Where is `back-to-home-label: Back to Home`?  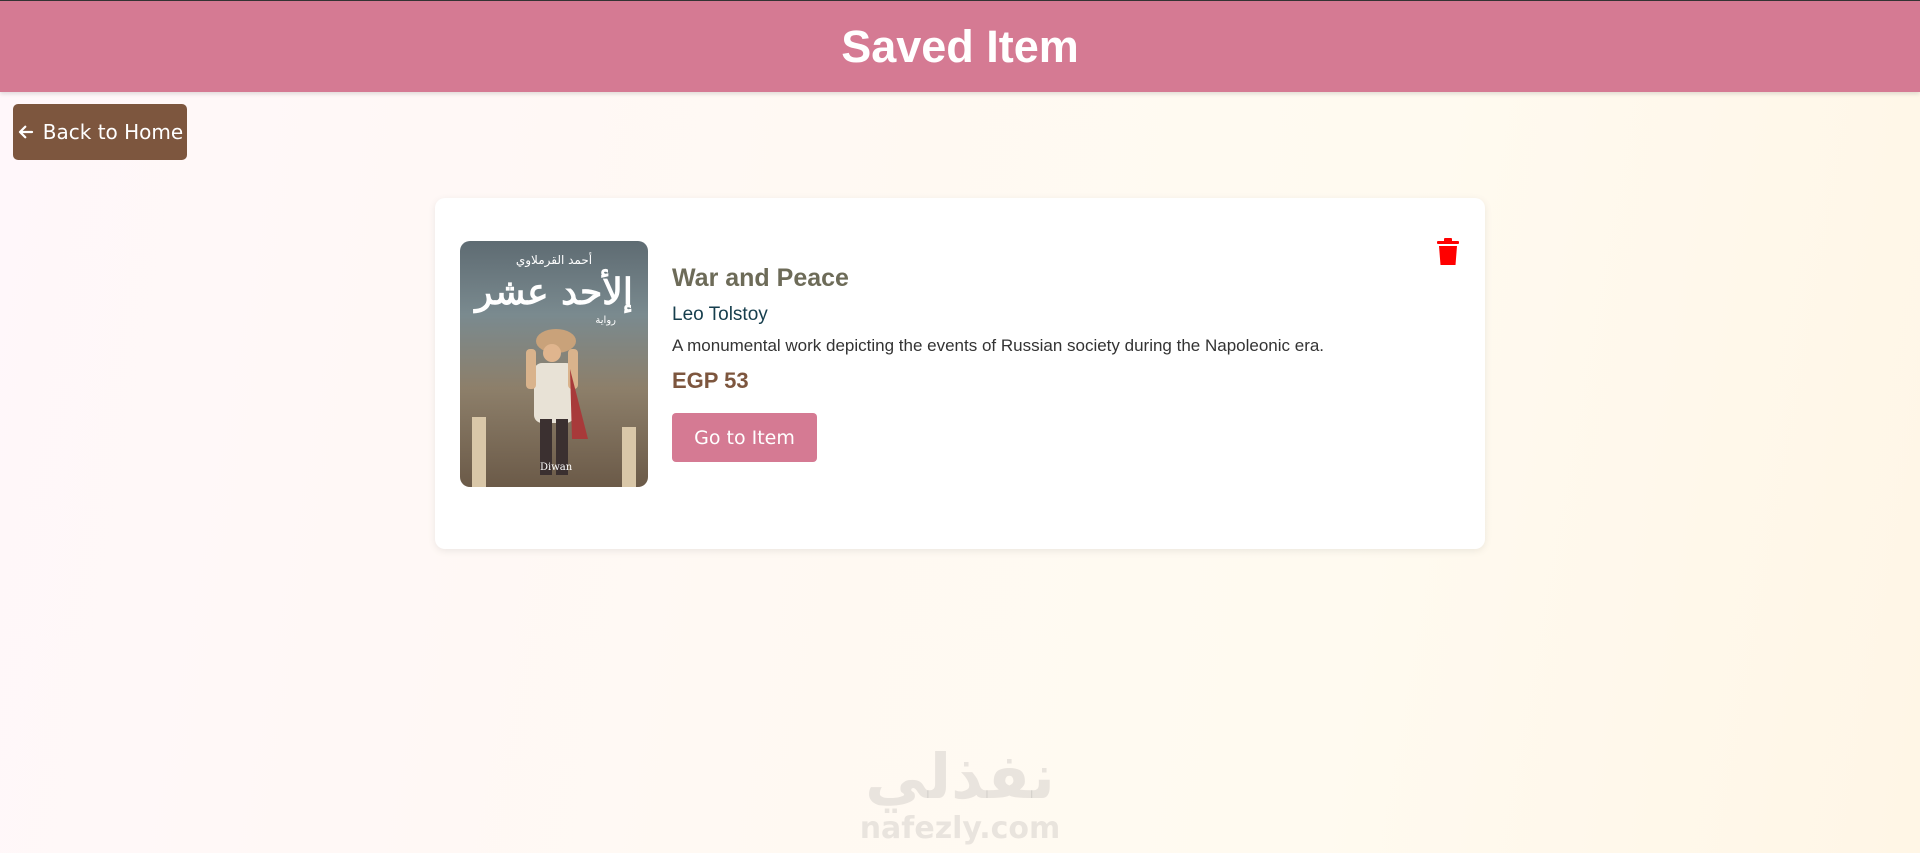 back-to-home-label: Back to Home is located at coordinates (113, 132).